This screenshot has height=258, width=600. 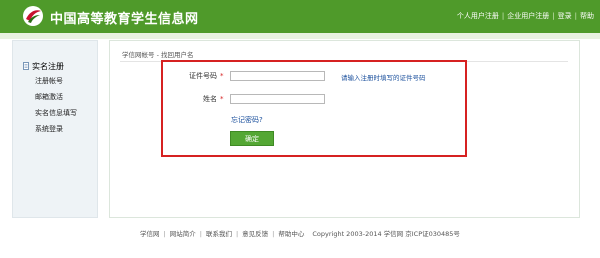 What do you see at coordinates (26, 66) in the screenshot?
I see `document-icon` at bounding box center [26, 66].